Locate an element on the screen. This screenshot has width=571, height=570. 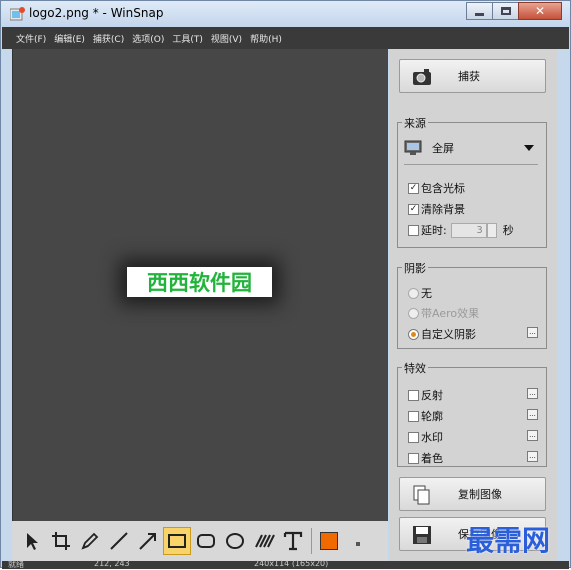
effect-reflection-label: 反射 is located at coordinates (432, 395).